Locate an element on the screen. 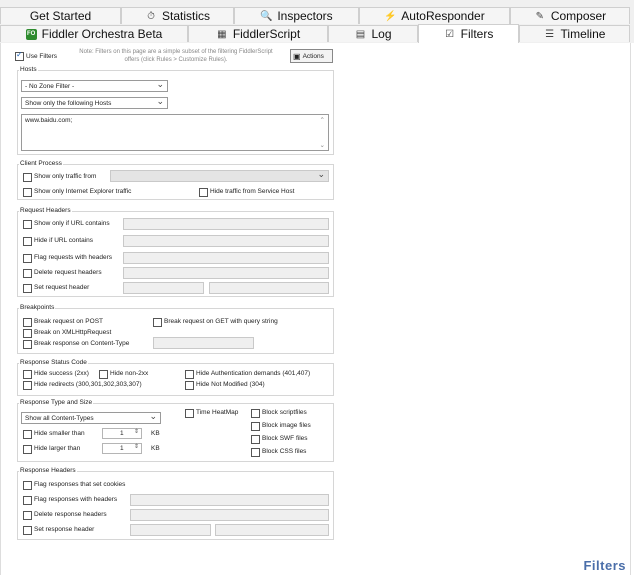 The width and height of the screenshot is (634, 575). flag-cookies-checkbox is located at coordinates (27, 485).